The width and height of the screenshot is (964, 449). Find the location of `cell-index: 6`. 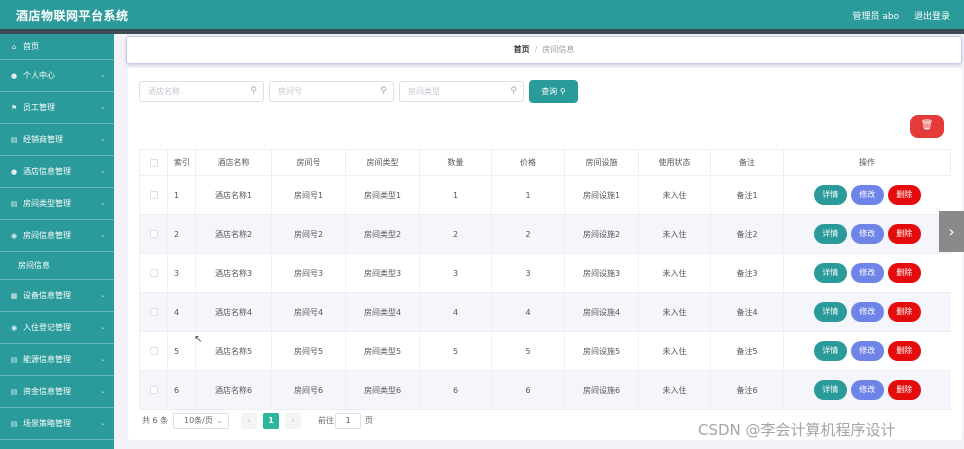

cell-index: 6 is located at coordinates (181, 390).